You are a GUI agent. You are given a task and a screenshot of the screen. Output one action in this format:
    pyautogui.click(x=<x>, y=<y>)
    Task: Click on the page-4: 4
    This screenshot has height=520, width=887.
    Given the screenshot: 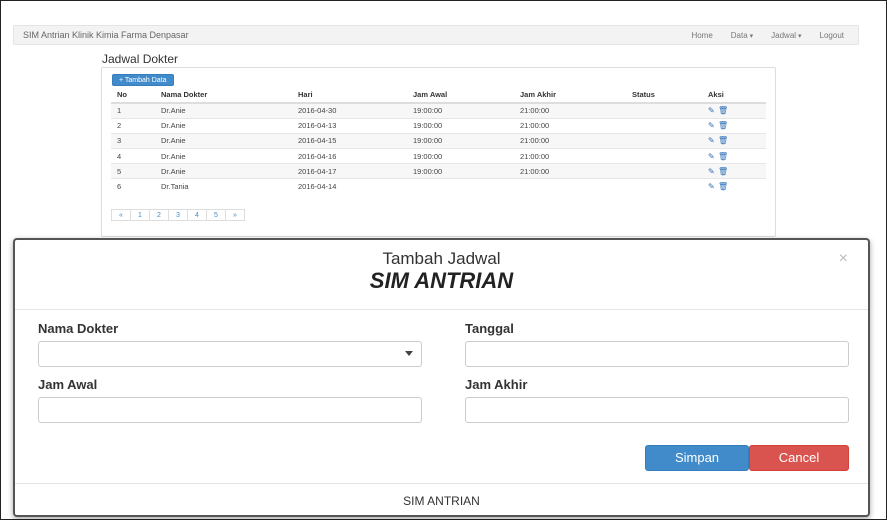 What is the action you would take?
    pyautogui.click(x=197, y=215)
    